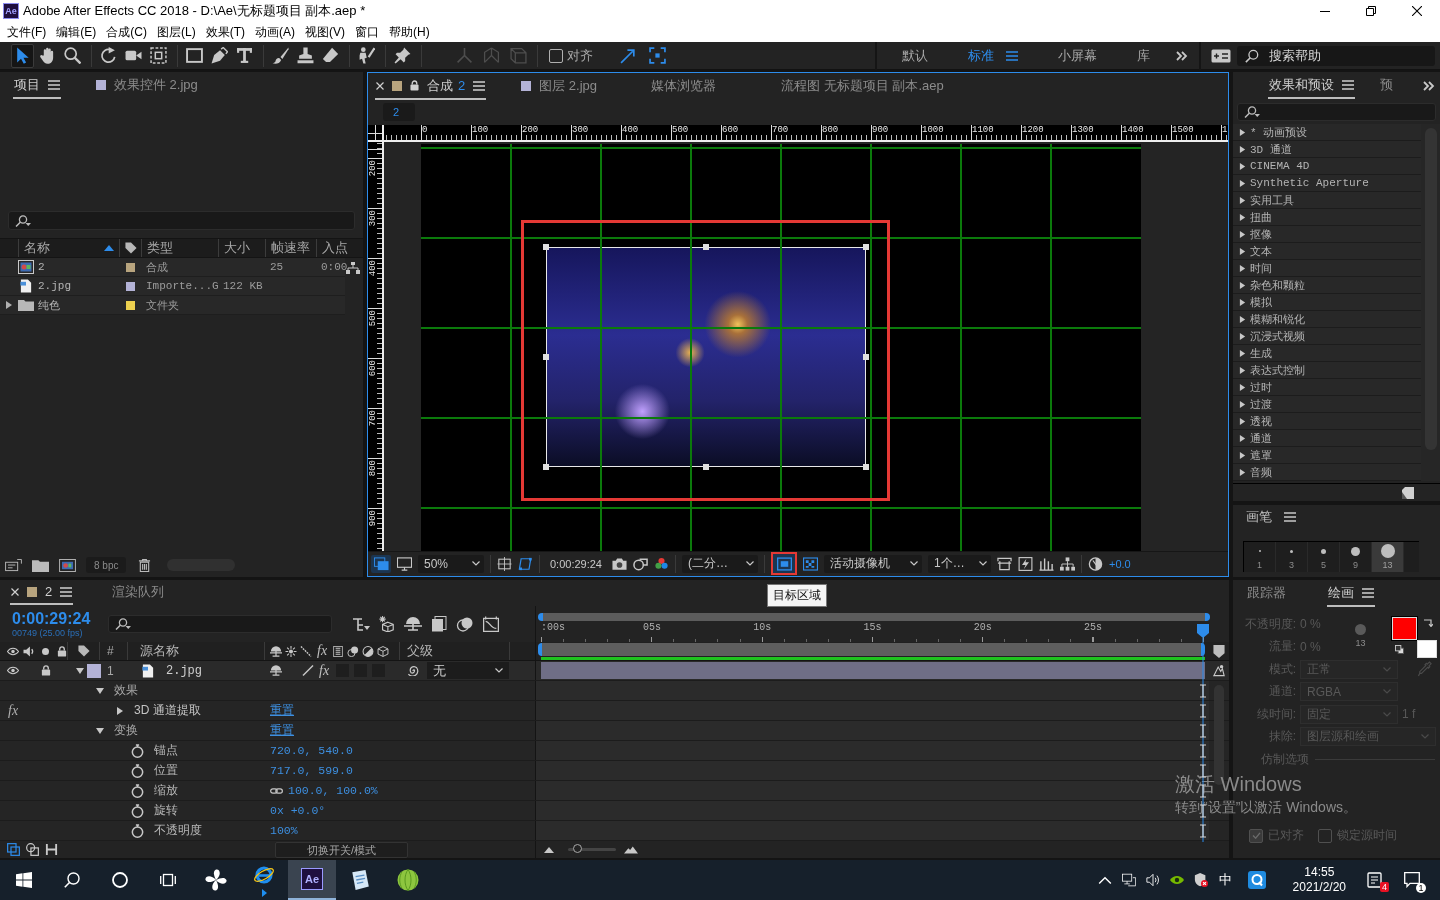 The width and height of the screenshot is (1440, 900). What do you see at coordinates (1120, 563) in the screenshot?
I see `exposure-value: +0.0` at bounding box center [1120, 563].